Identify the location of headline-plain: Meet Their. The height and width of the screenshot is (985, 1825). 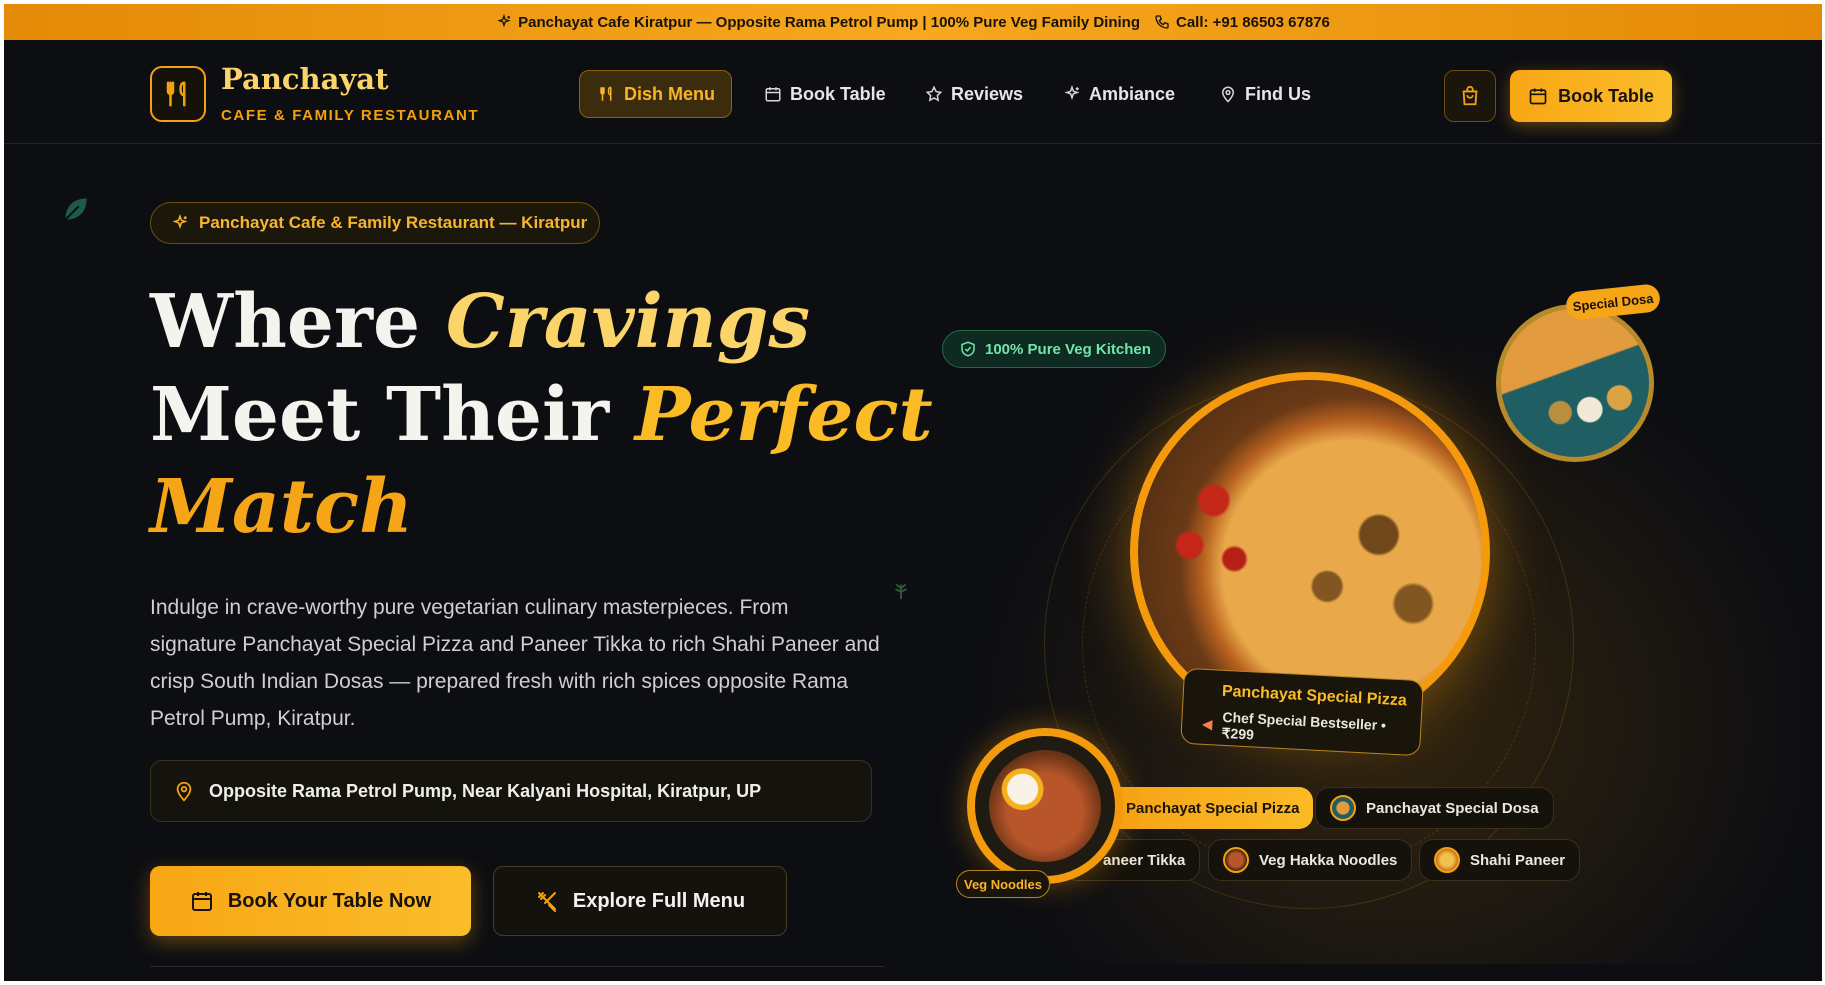
(392, 415).